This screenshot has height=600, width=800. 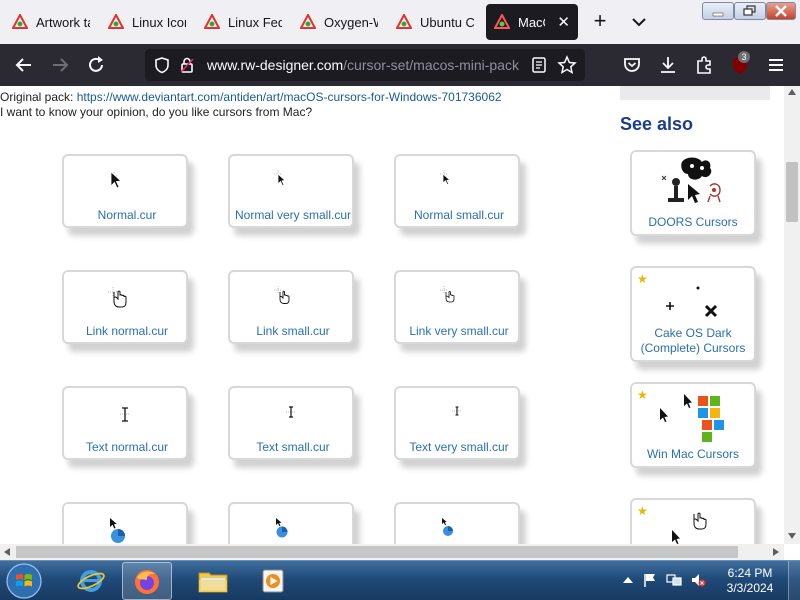 I want to click on see-also-doors-cursors: DOORS Cursors, so click(x=693, y=193).